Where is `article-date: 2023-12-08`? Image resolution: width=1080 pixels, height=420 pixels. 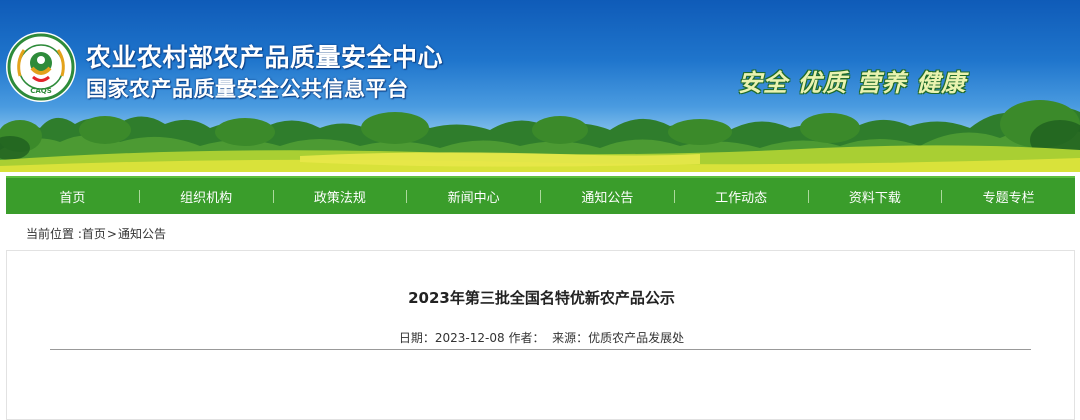 article-date: 2023-12-08 is located at coordinates (469, 338).